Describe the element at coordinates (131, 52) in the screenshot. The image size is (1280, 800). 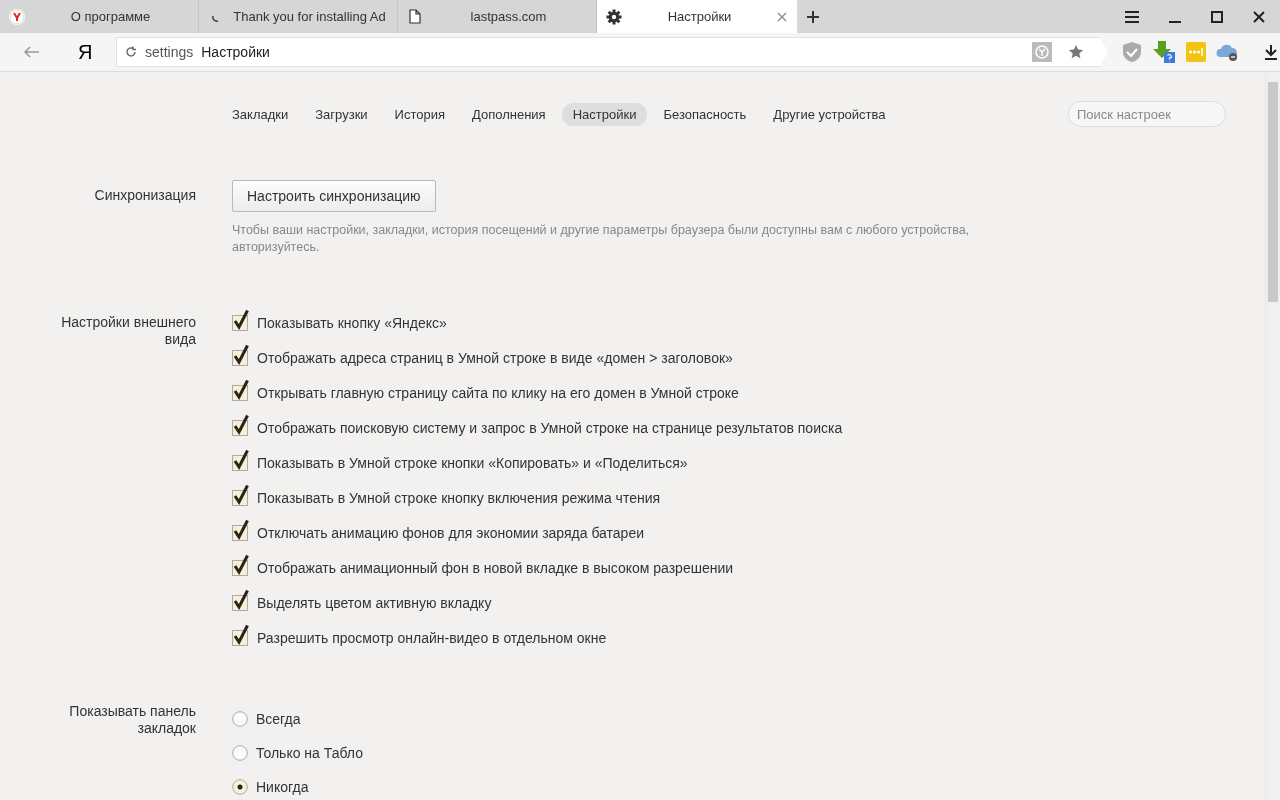
I see `reload-icon` at that location.